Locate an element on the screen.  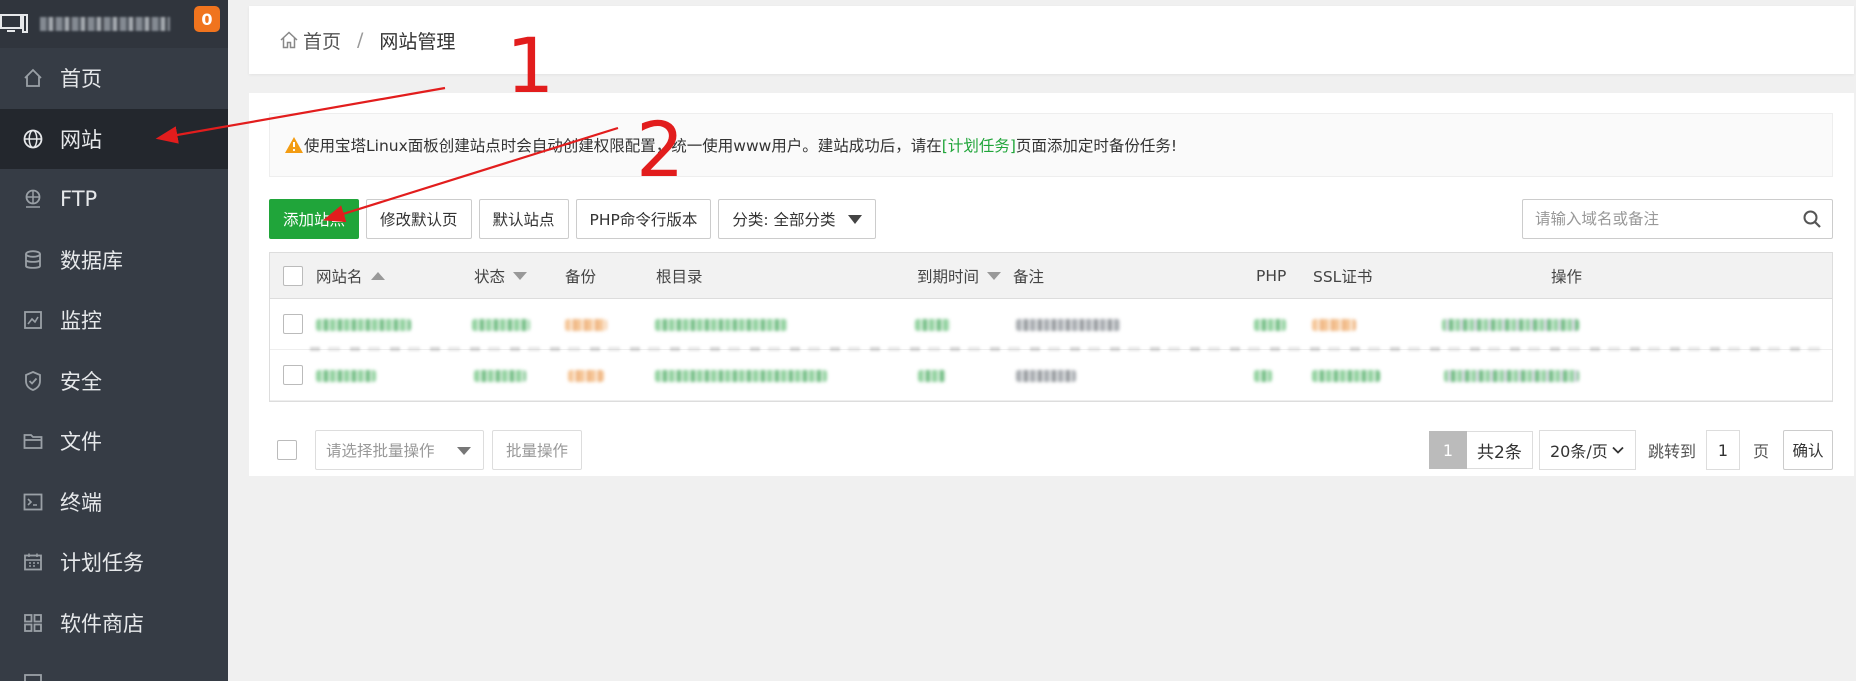
category-select: 分类: 全部分类 is located at coordinates (797, 219).